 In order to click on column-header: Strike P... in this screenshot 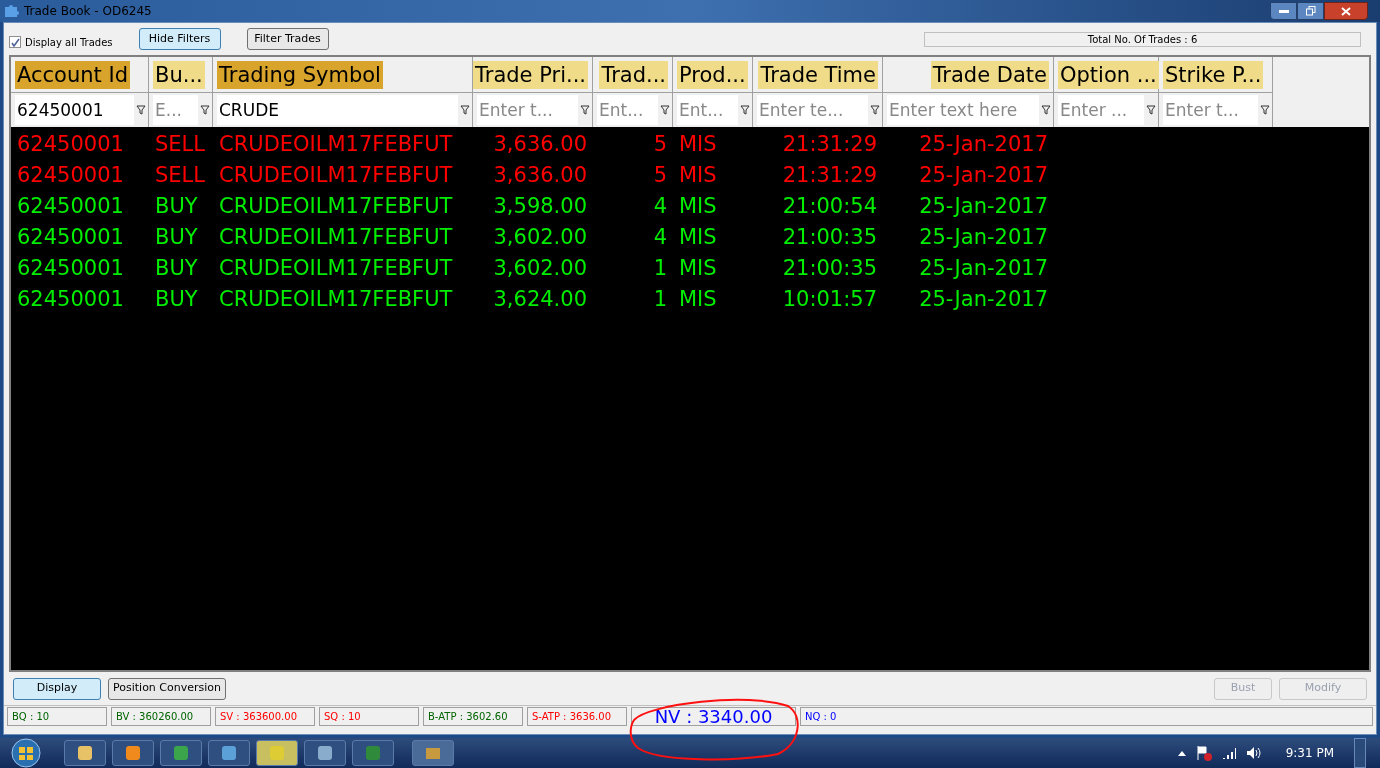, I will do `click(1213, 74)`.